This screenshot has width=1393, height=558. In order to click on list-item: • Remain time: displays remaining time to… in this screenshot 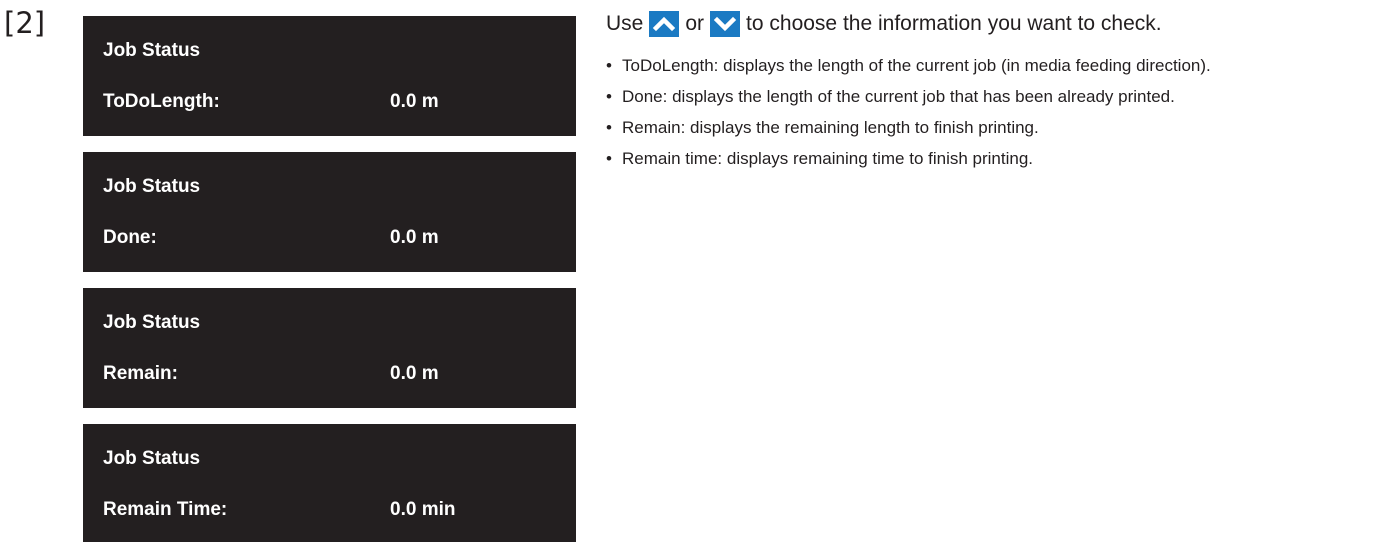, I will do `click(820, 158)`.